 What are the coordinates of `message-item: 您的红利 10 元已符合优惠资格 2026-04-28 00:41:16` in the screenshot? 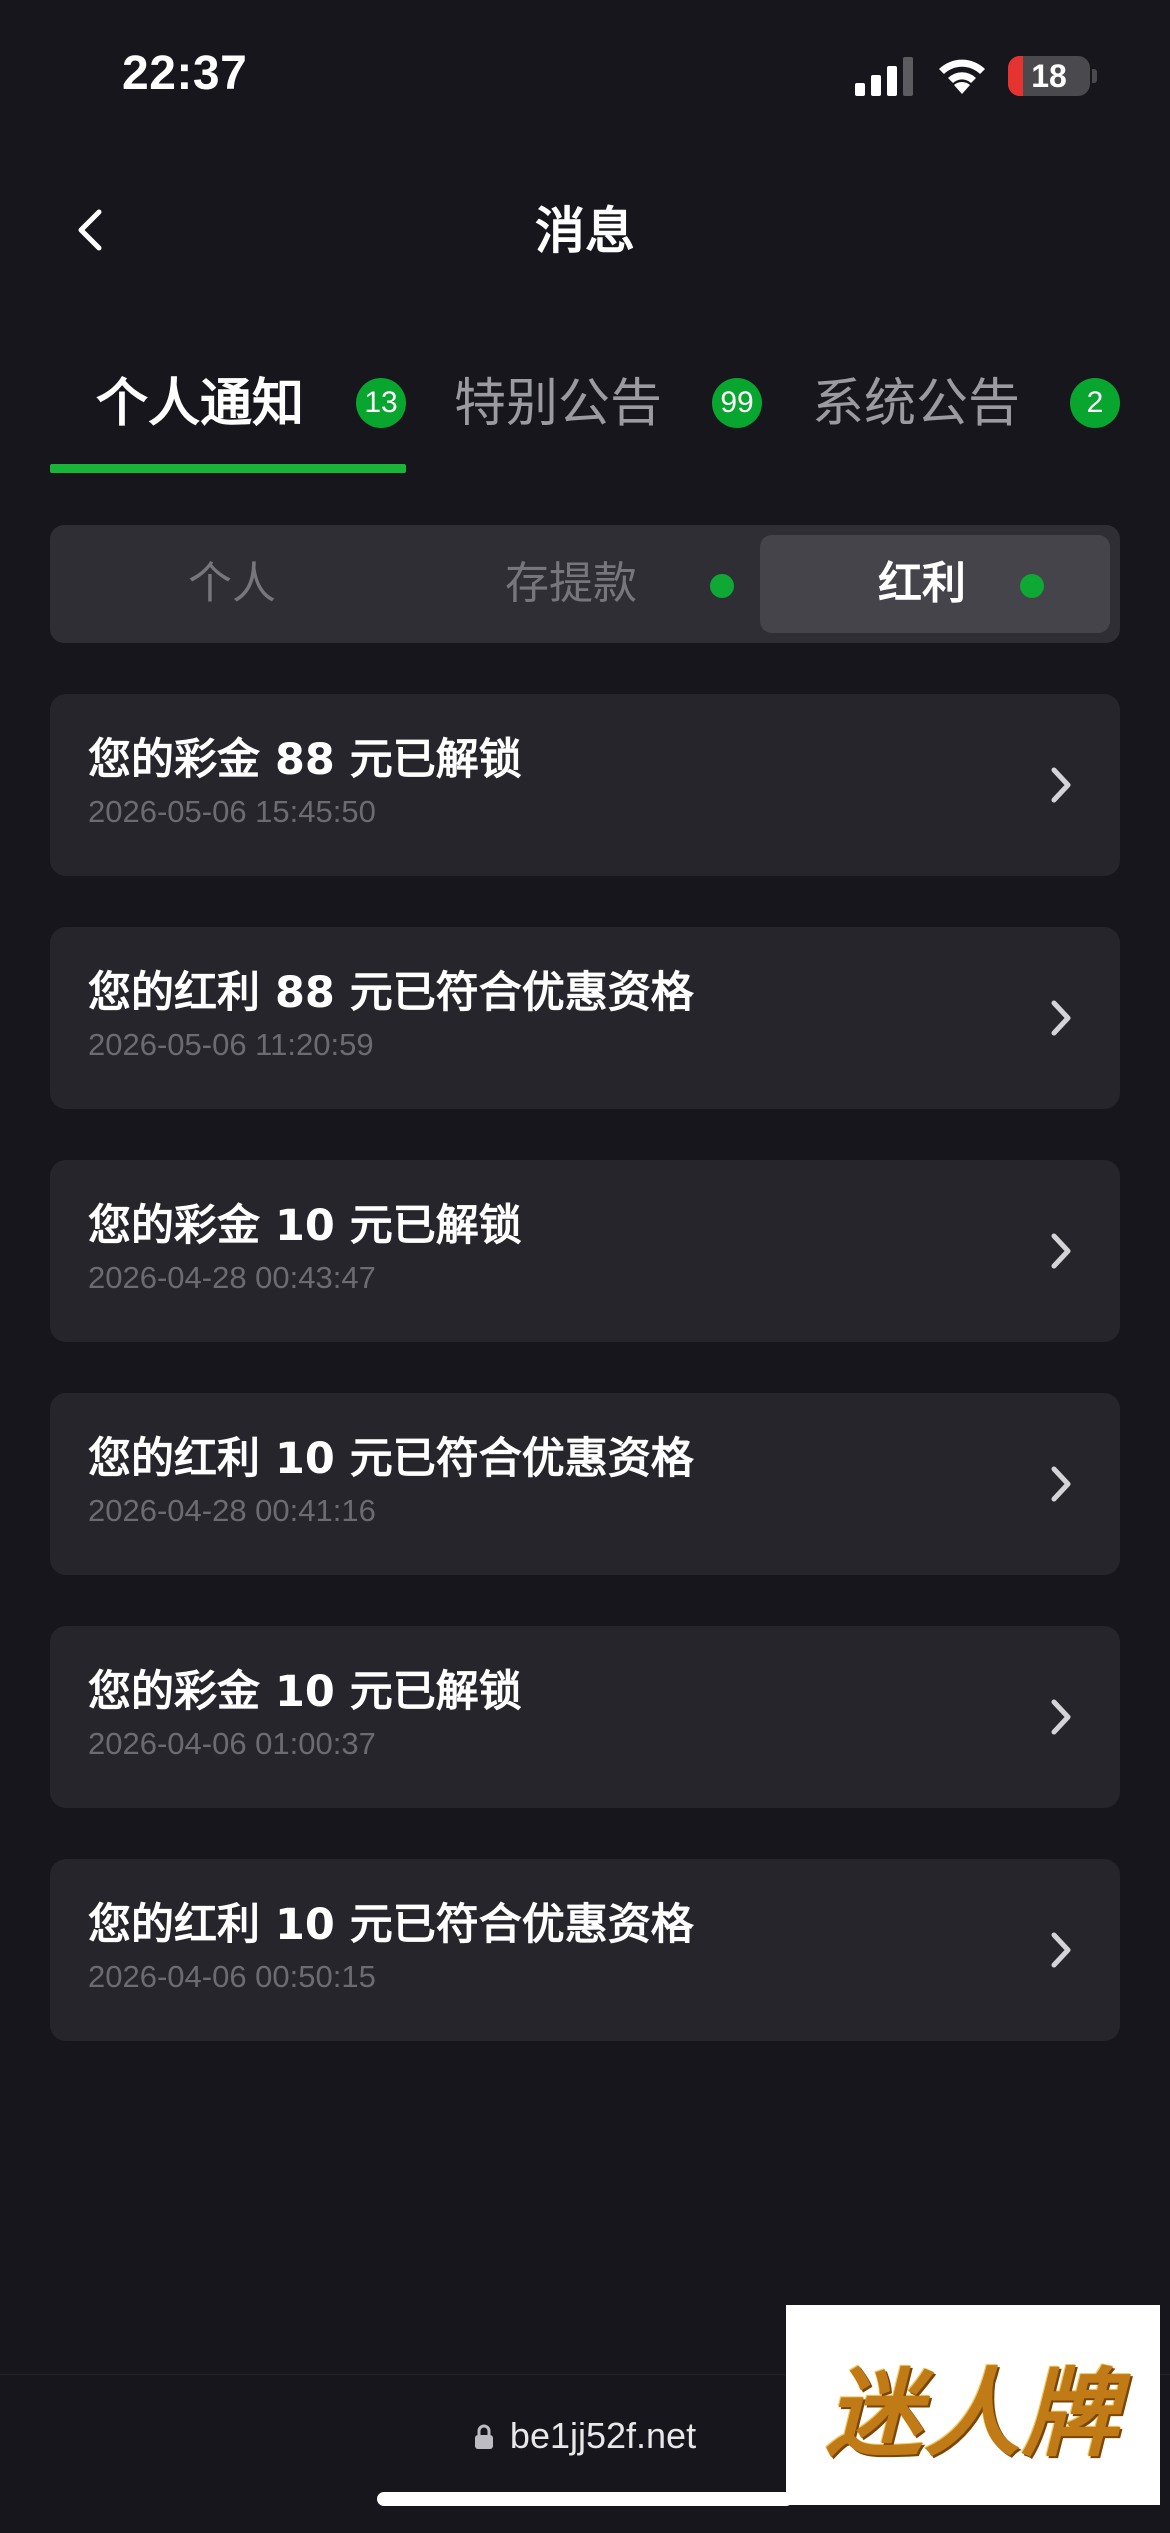 It's located at (585, 1484).